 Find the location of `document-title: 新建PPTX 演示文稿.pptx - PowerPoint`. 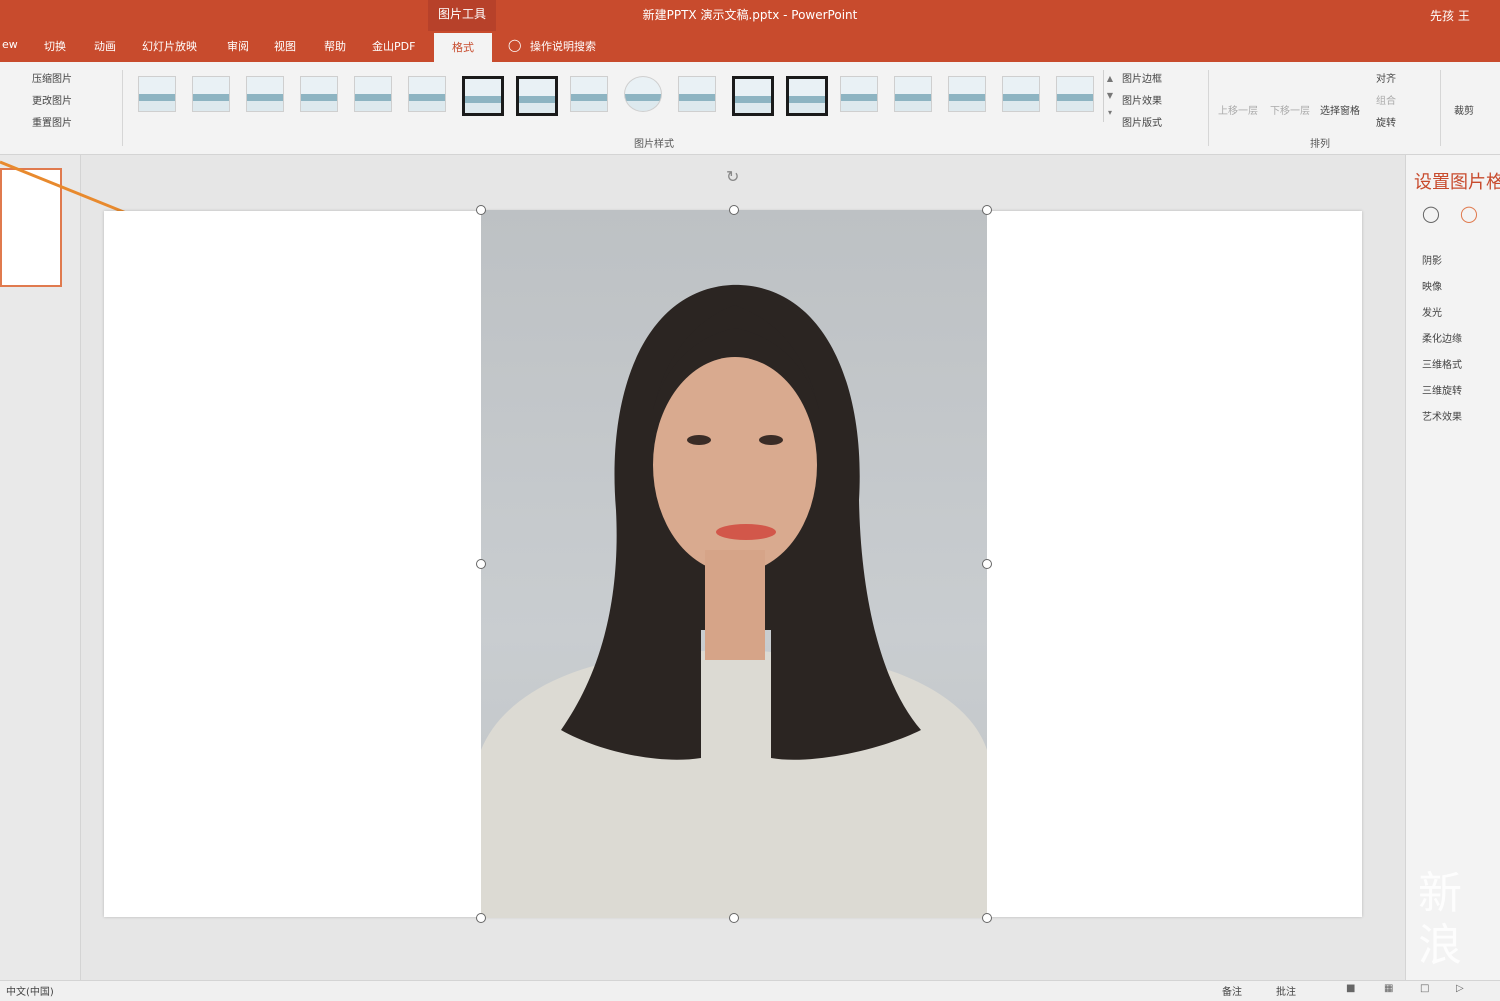

document-title: 新建PPTX 演示文稿.pptx - PowerPoint is located at coordinates (750, 15).